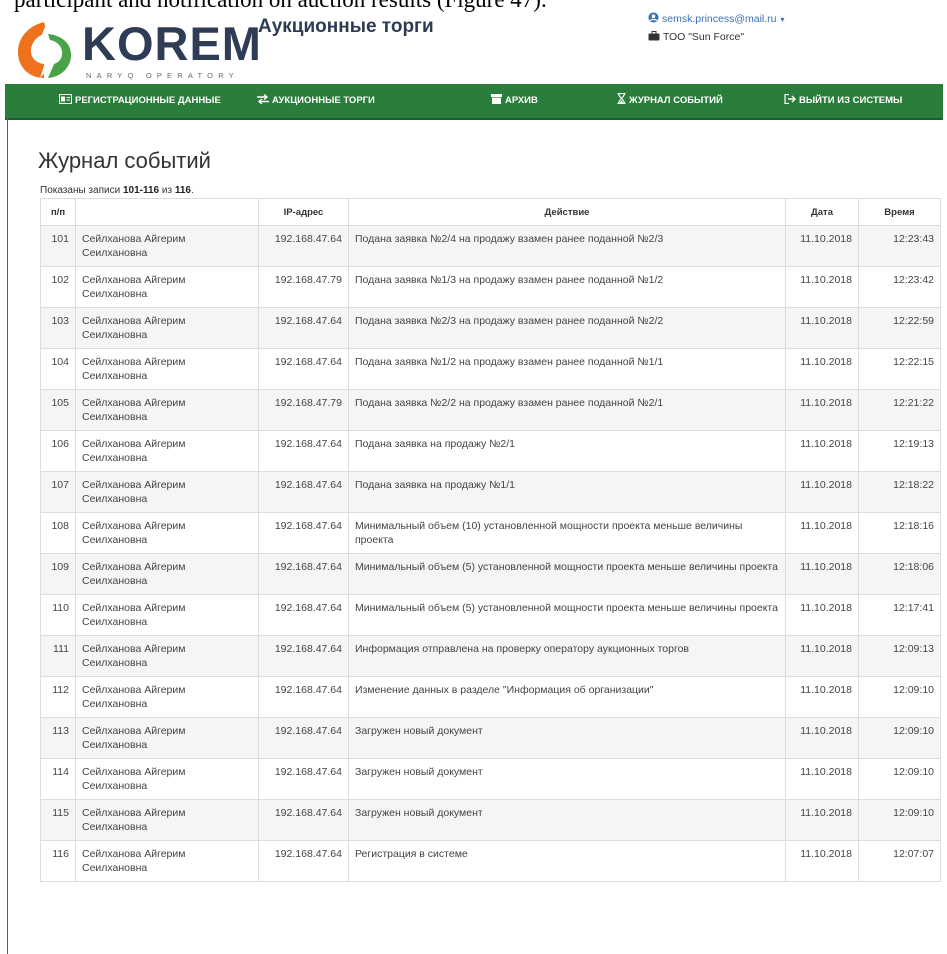  I want to click on row-number: 107, so click(58, 492).